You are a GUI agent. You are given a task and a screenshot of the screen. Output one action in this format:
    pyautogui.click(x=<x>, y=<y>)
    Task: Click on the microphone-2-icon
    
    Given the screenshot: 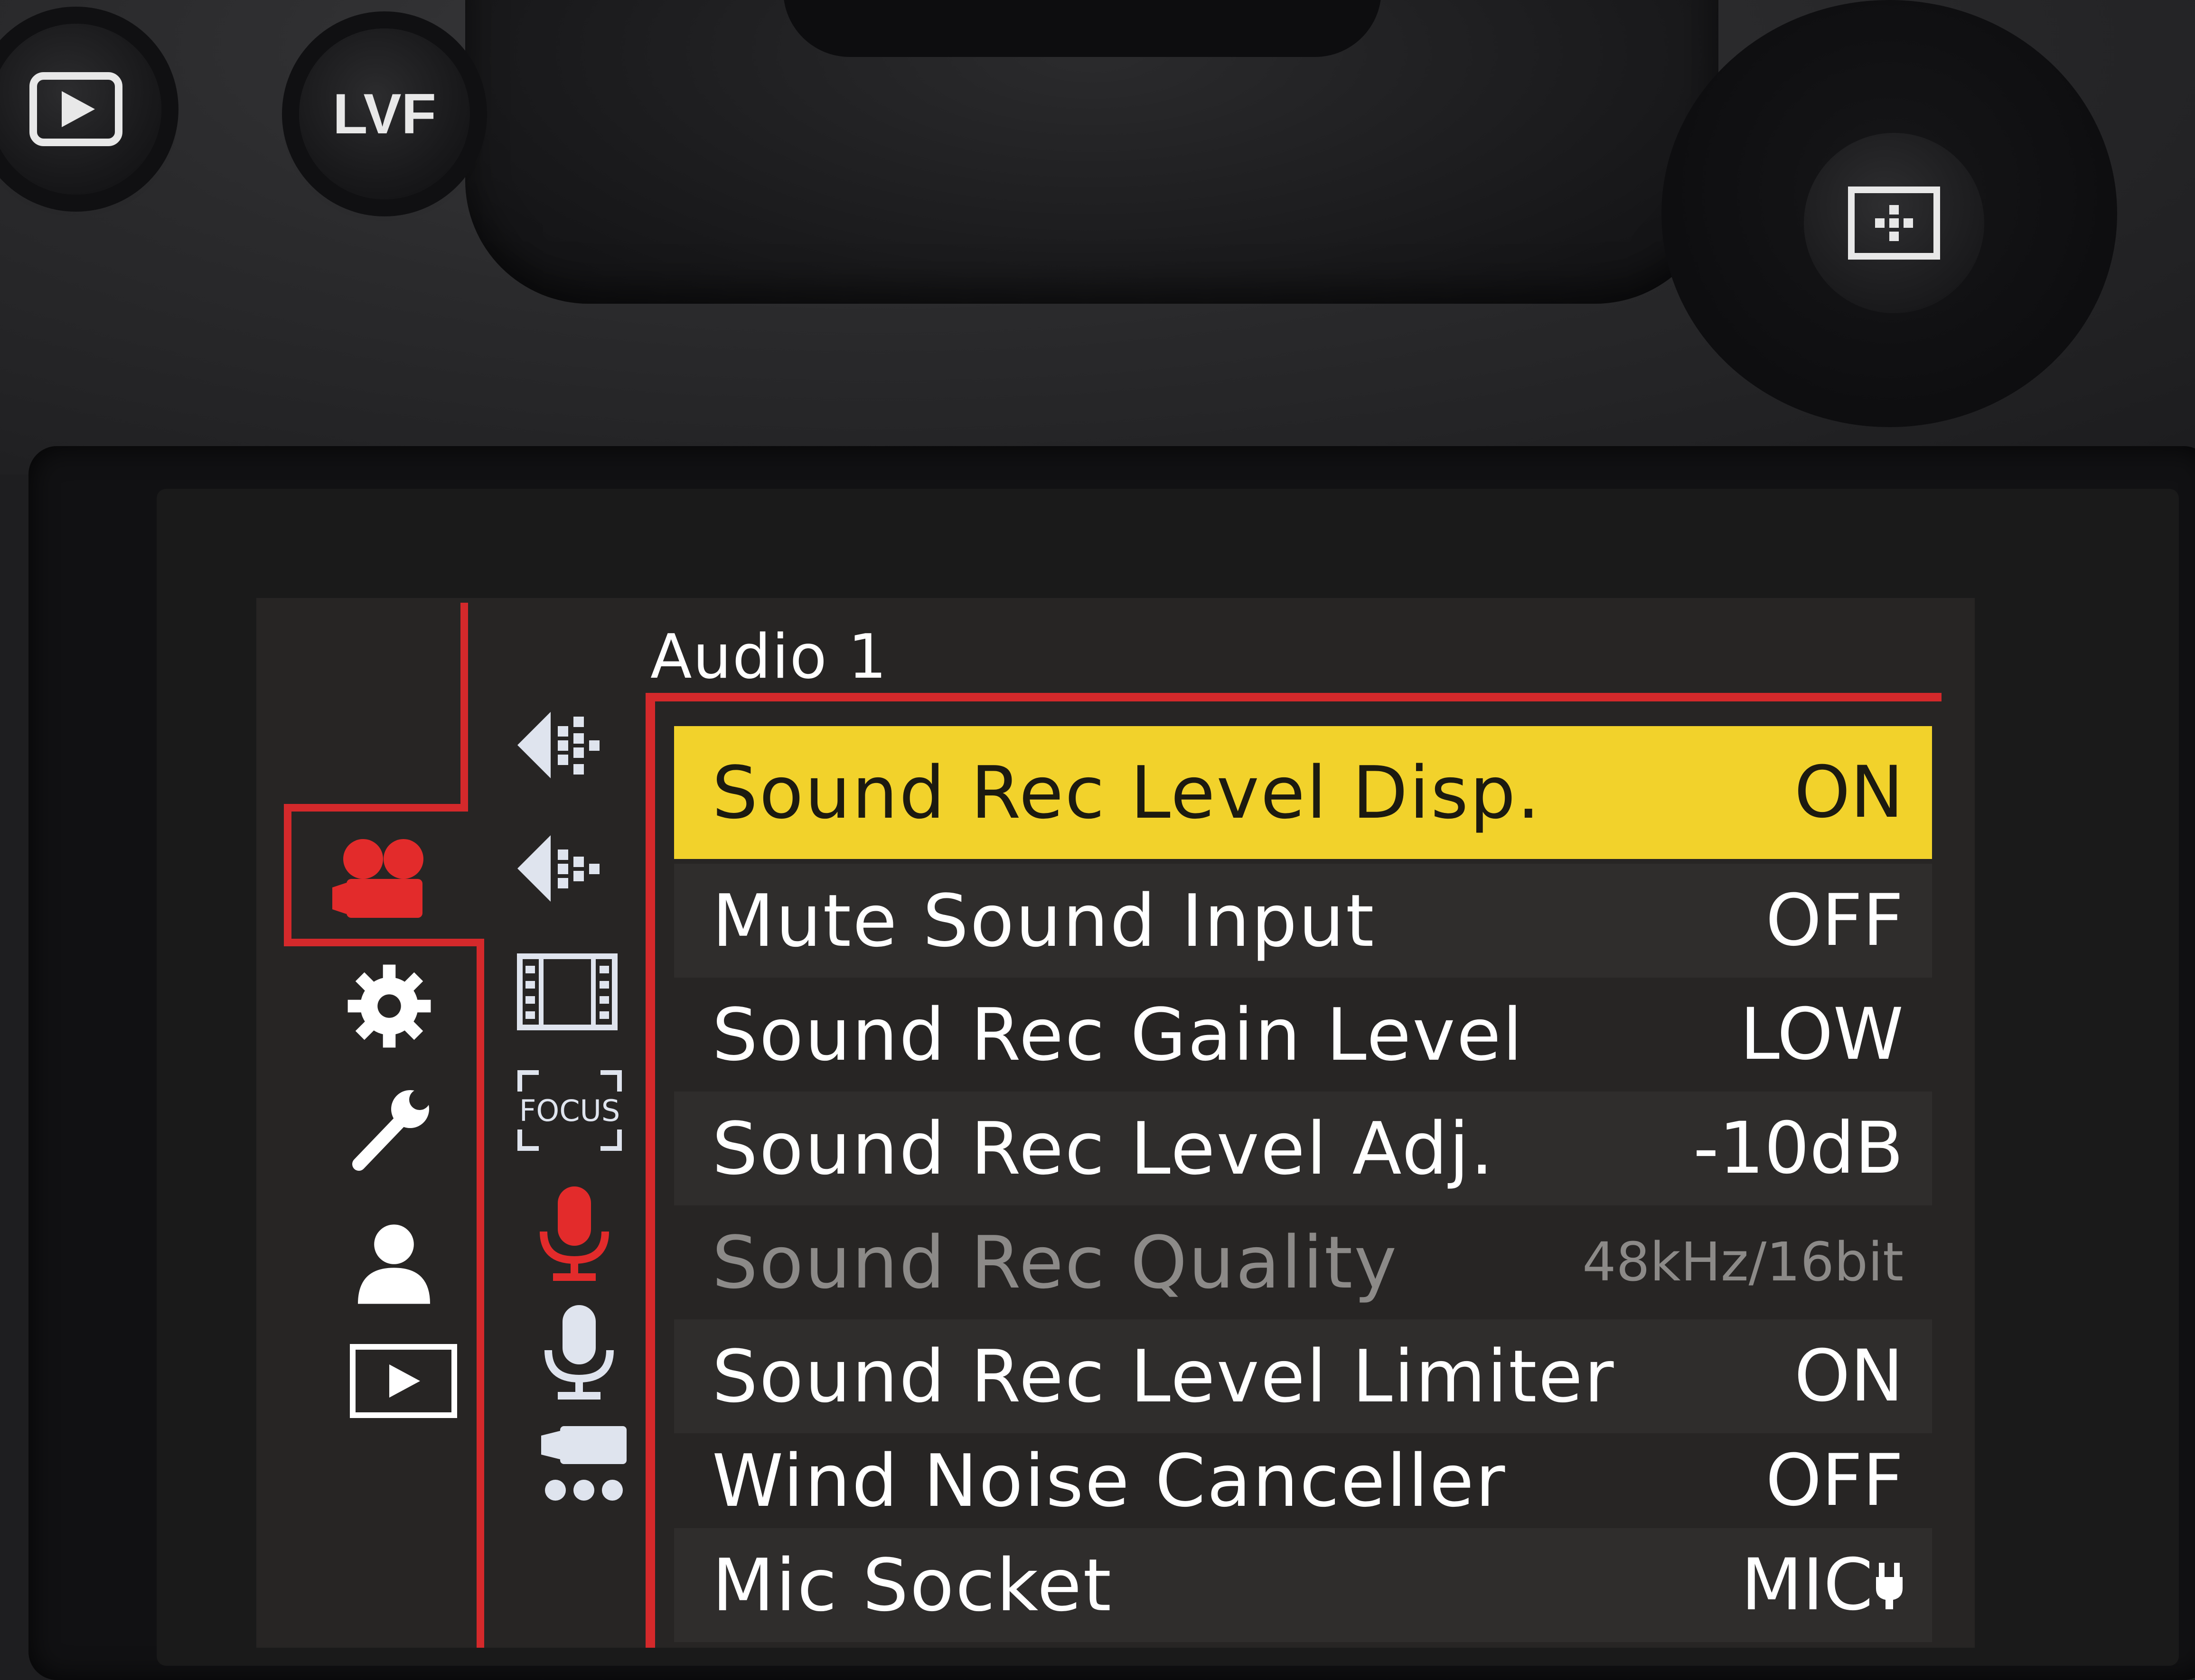 What is the action you would take?
    pyautogui.click(x=579, y=1352)
    